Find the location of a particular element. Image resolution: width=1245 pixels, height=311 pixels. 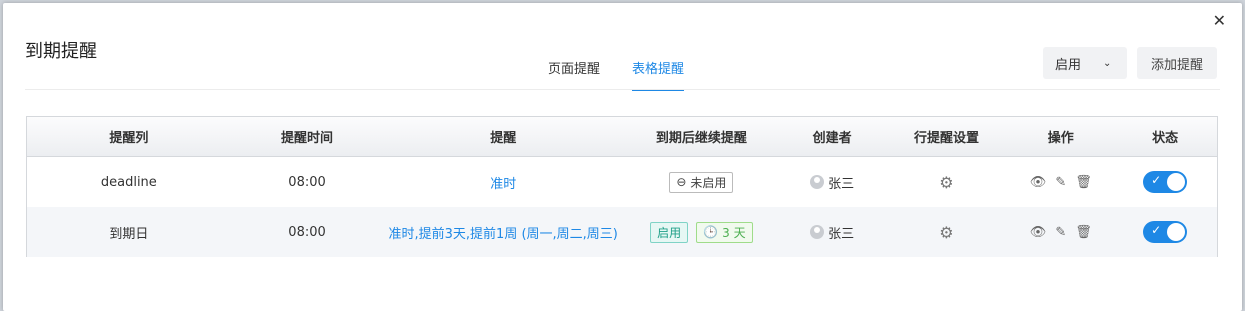

header-status: 状态 is located at coordinates (1165, 138).